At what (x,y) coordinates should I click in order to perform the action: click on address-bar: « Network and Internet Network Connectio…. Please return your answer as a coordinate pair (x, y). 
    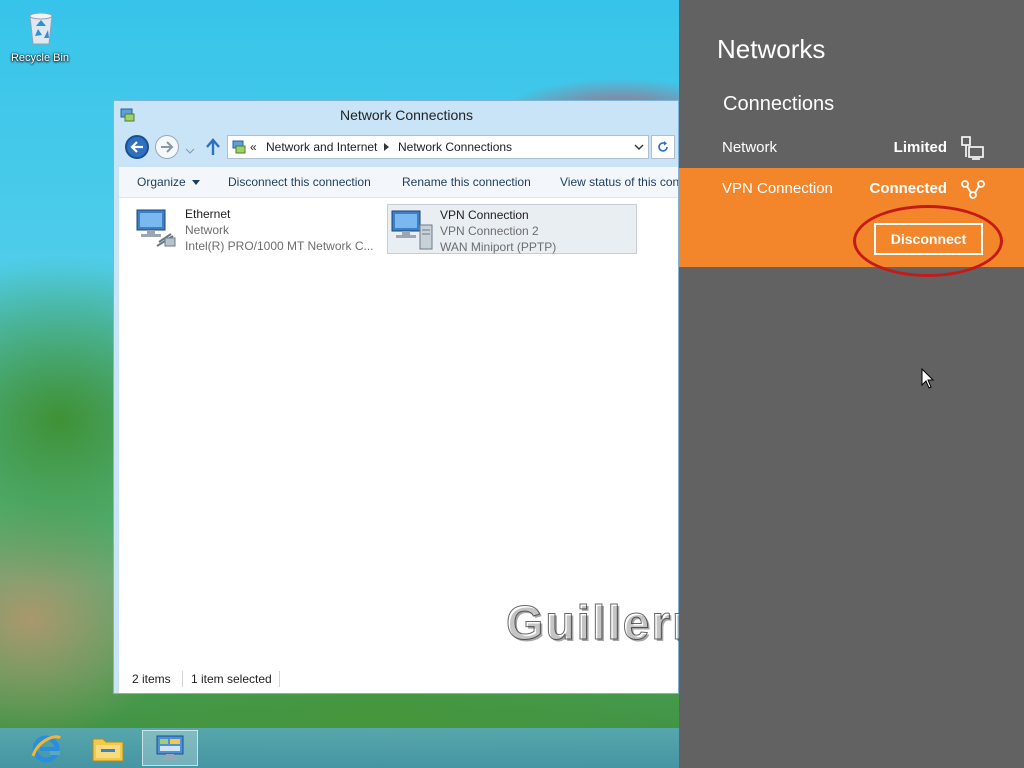
    Looking at the image, I should click on (438, 147).